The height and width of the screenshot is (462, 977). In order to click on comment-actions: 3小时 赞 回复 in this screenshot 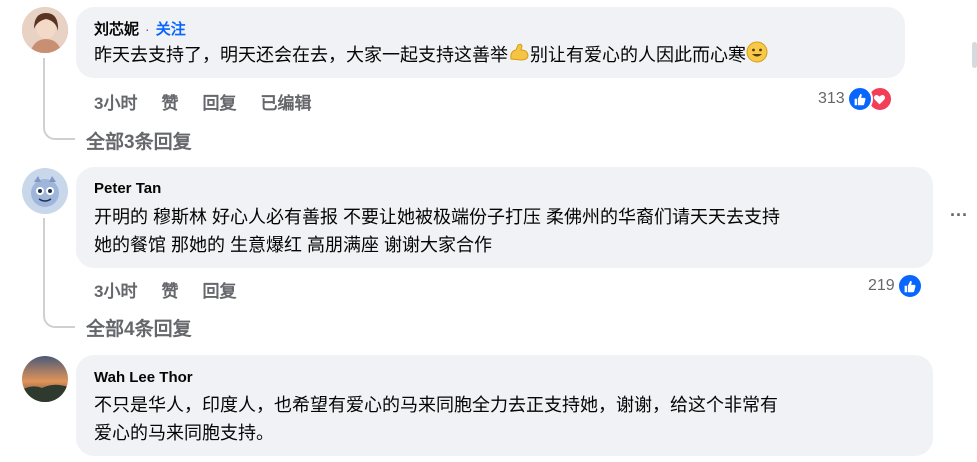, I will do `click(165, 289)`.